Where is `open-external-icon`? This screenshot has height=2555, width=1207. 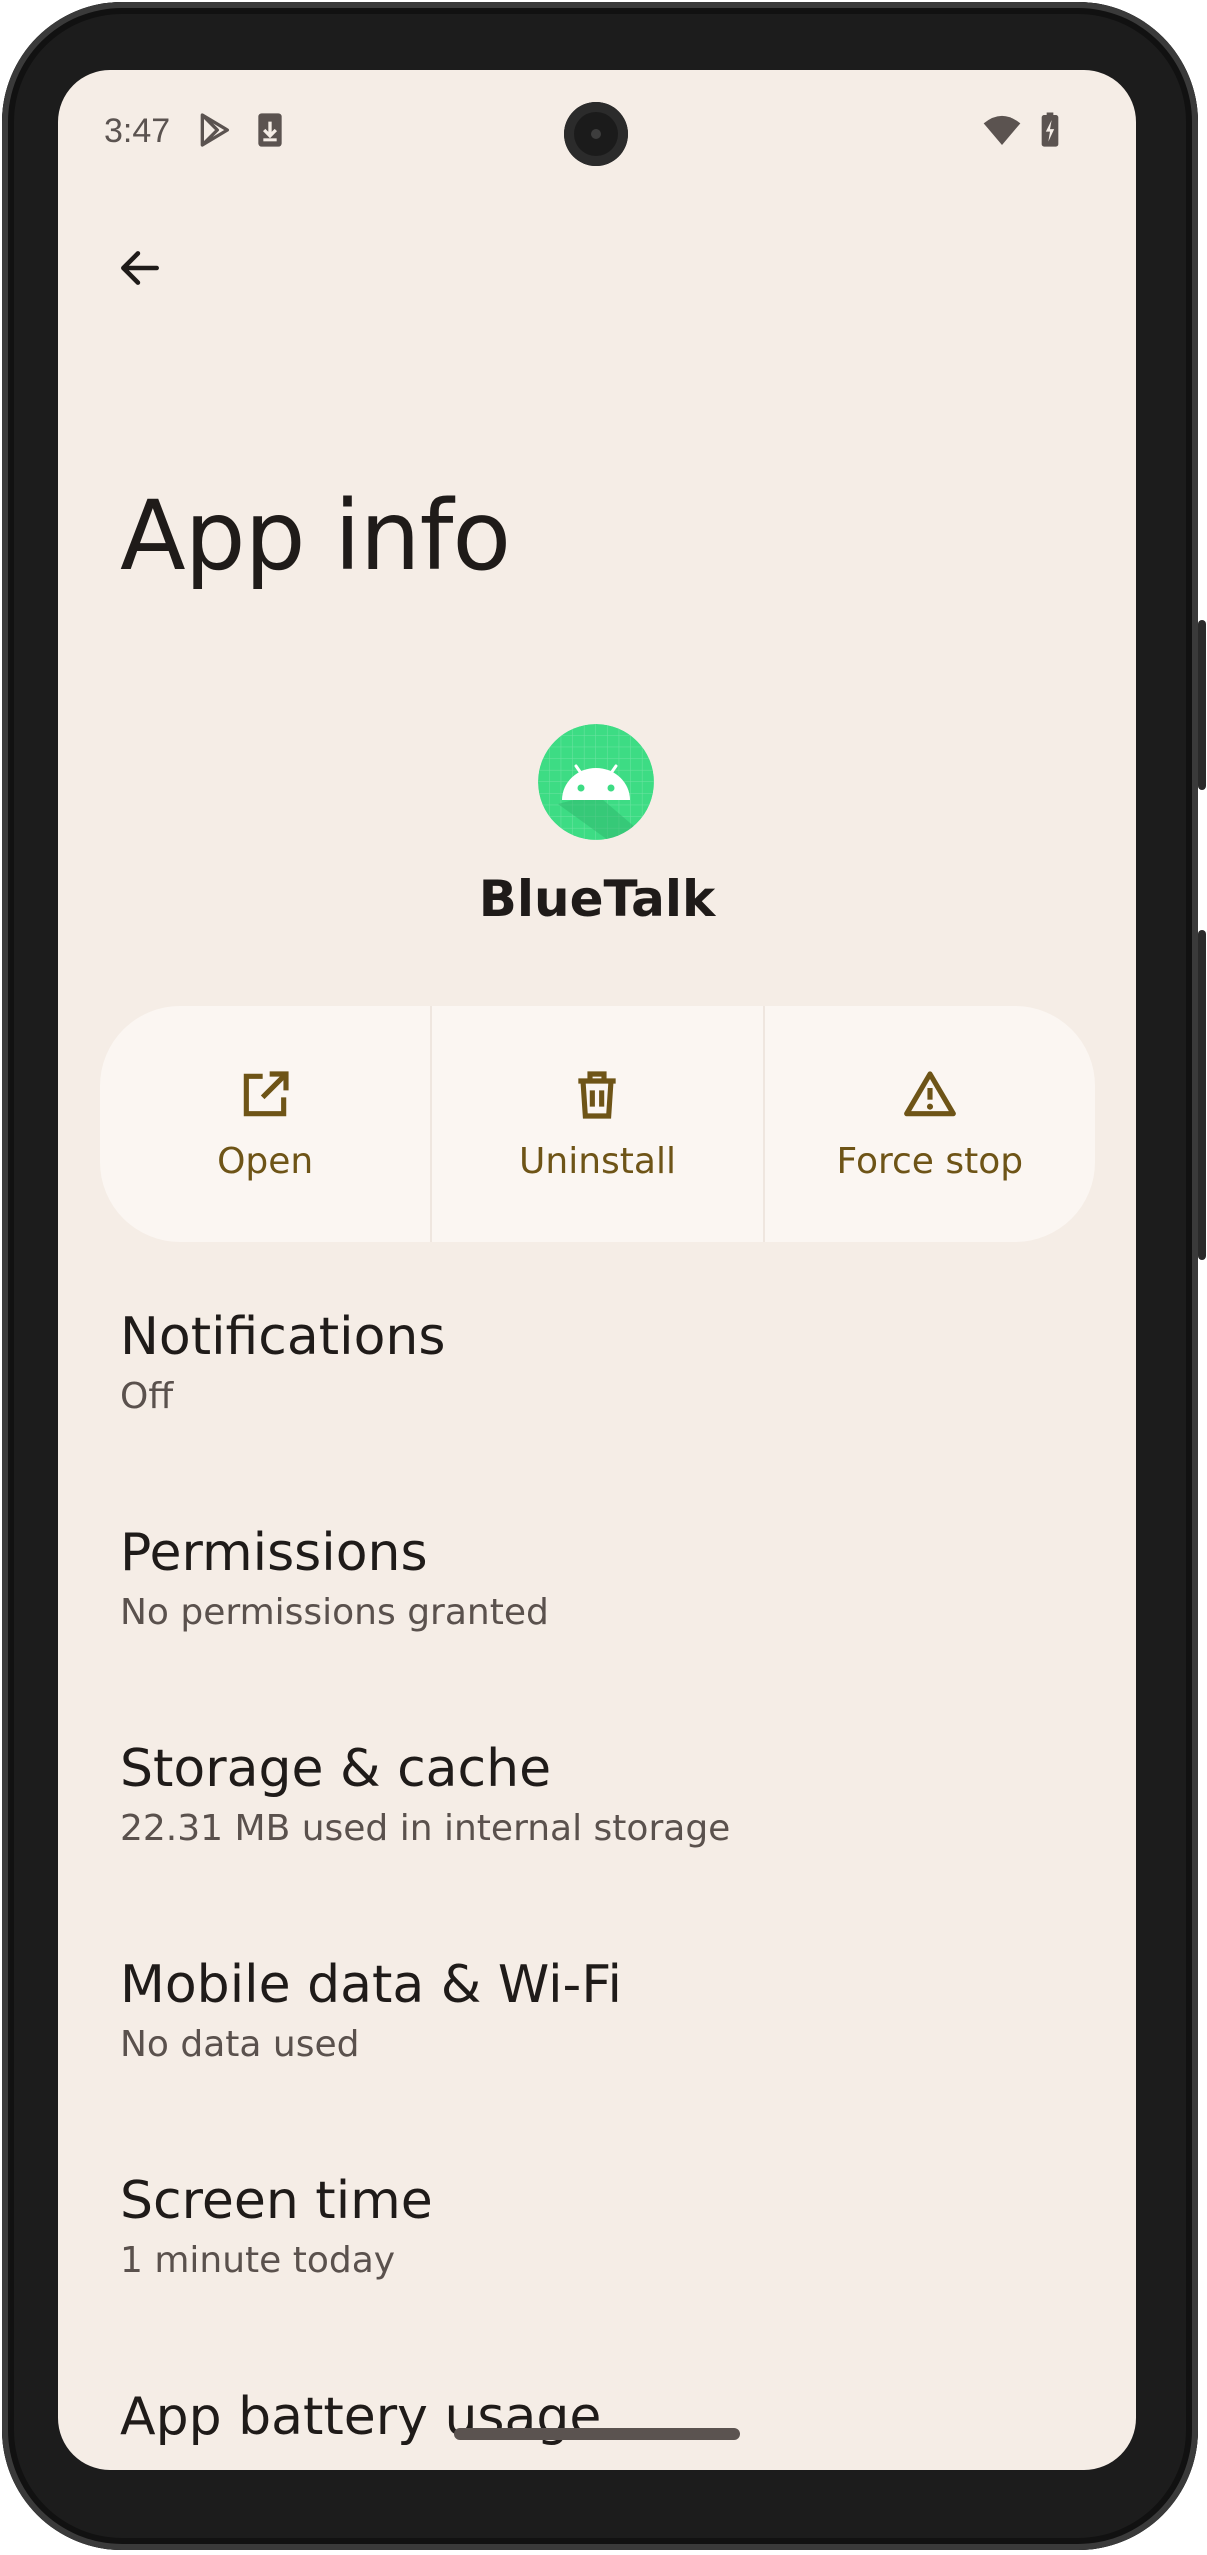
open-external-icon is located at coordinates (266, 1093).